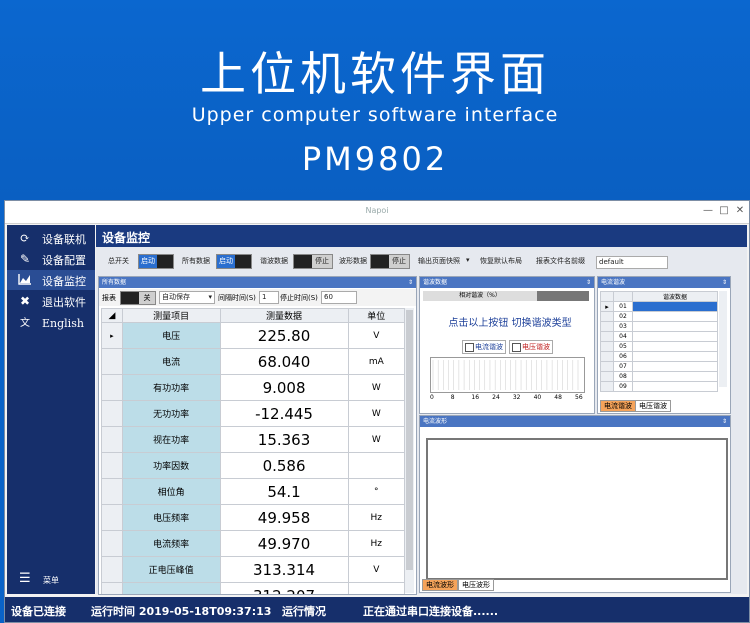 The width and height of the screenshot is (750, 623). Describe the element at coordinates (675, 386) in the screenshot. I see `cell-harmonic-value` at that location.